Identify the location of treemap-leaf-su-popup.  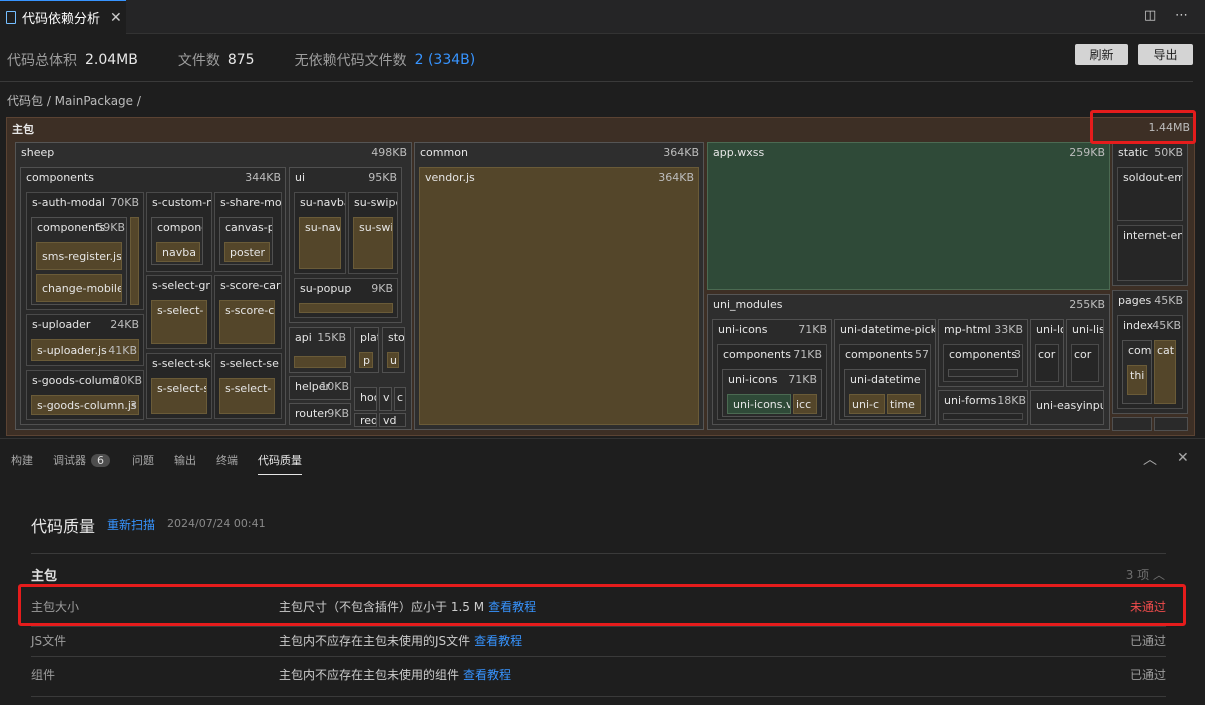
(346, 308).